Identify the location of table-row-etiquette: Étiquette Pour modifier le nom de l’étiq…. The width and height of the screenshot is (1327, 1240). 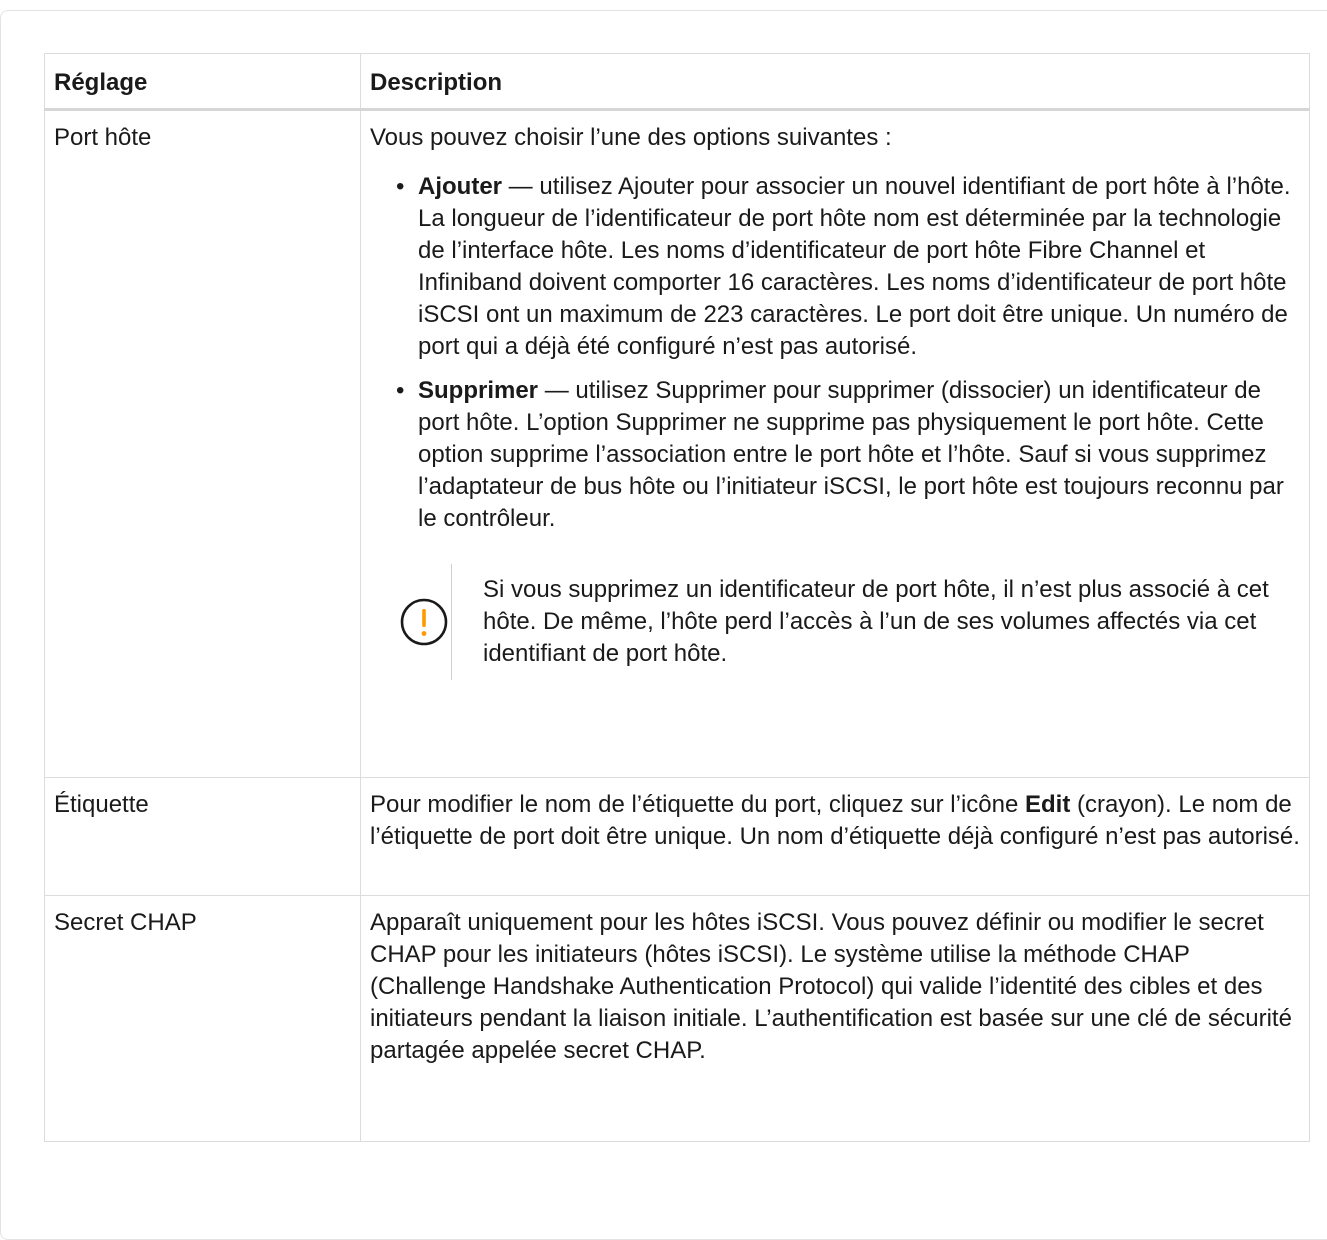
(677, 836).